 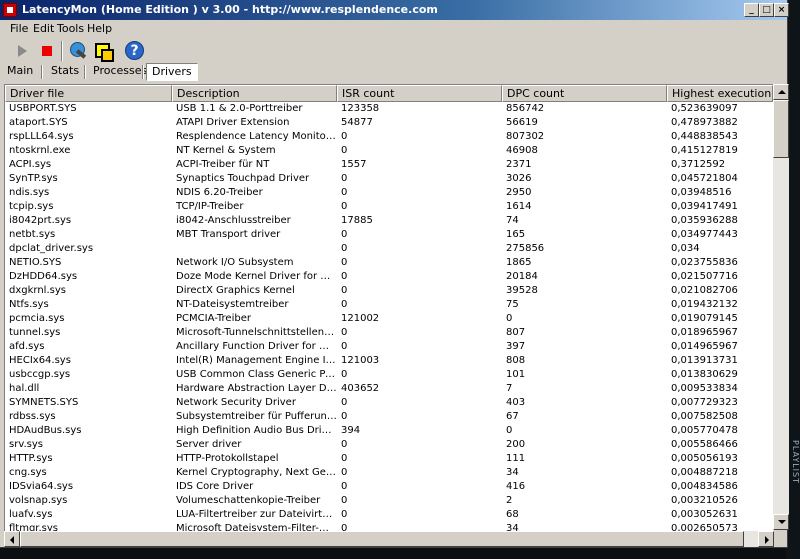 I want to click on cell-isr-count: 394, so click(x=351, y=430).